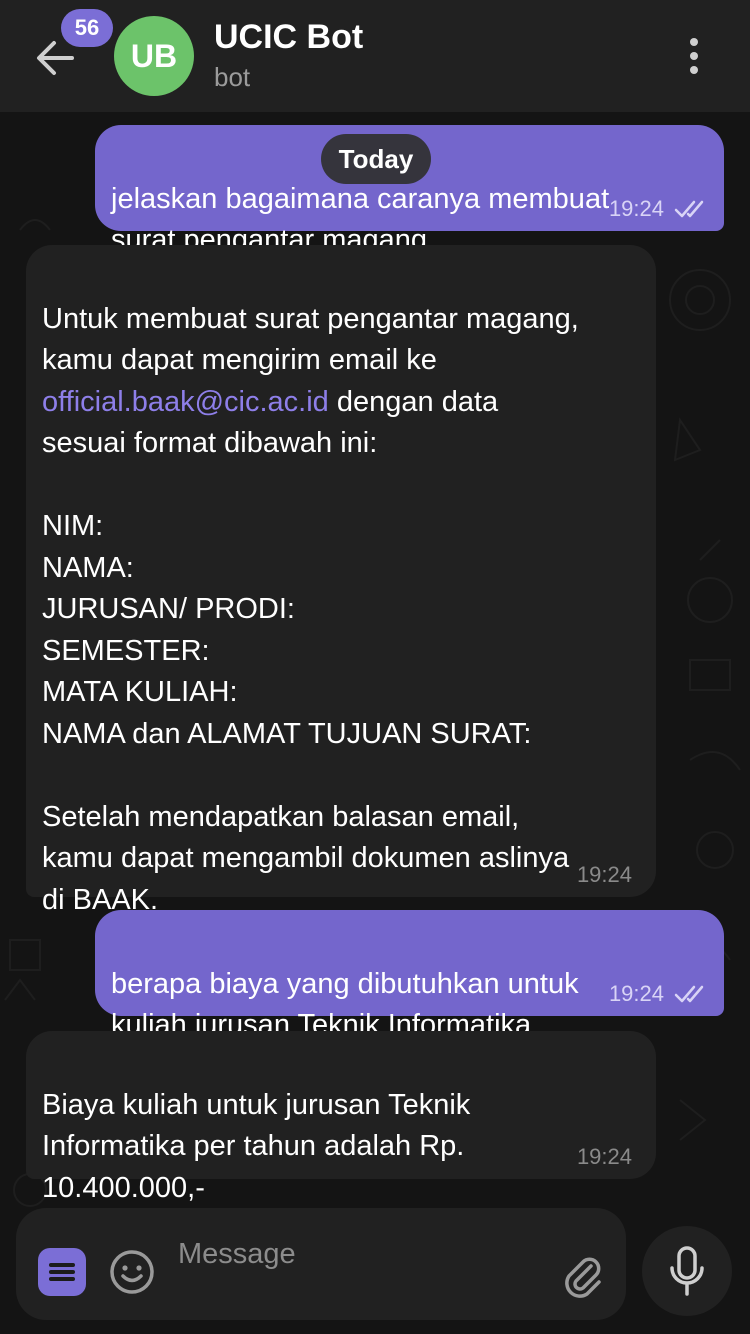  What do you see at coordinates (87, 28) in the screenshot?
I see `unread-count-badge: 56` at bounding box center [87, 28].